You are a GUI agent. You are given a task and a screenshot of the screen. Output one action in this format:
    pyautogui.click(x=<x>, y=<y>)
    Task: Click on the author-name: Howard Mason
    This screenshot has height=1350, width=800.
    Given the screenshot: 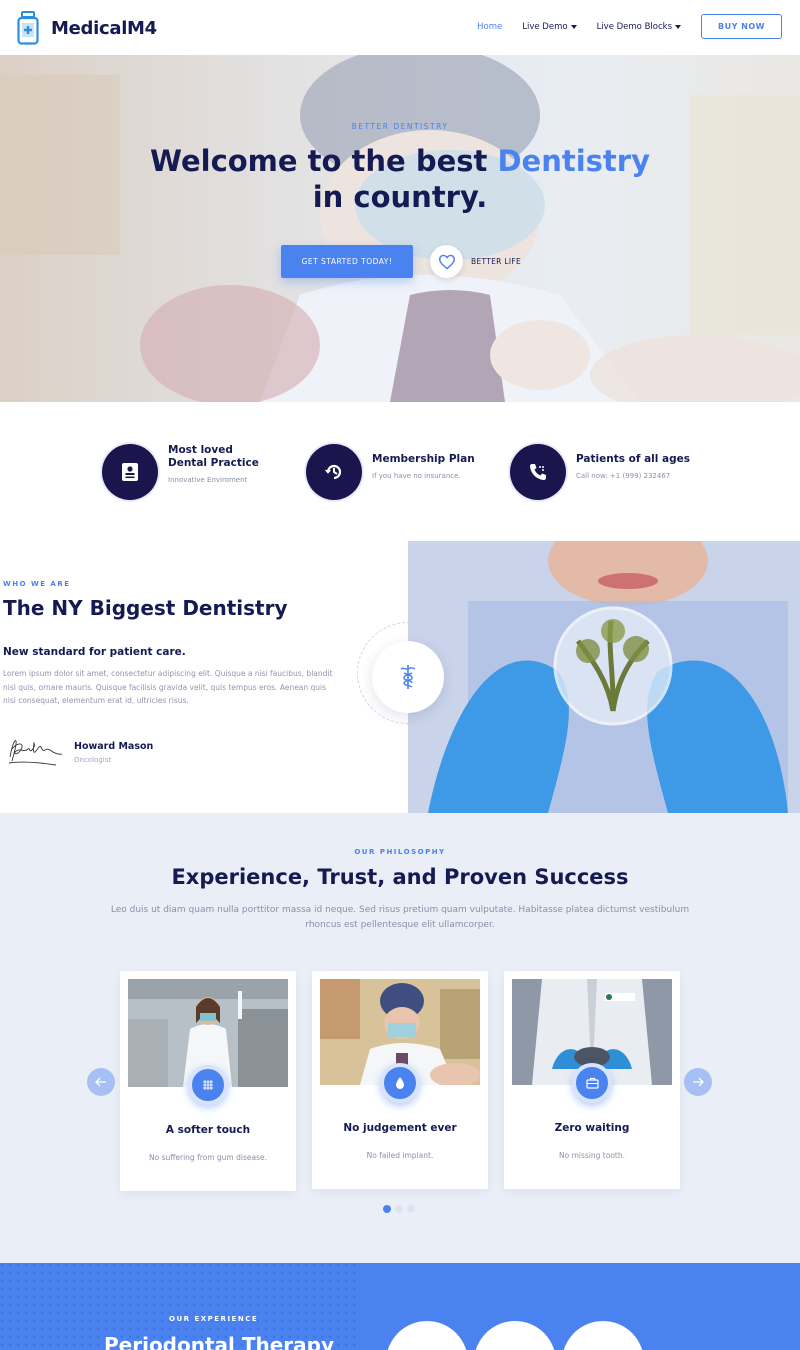 What is the action you would take?
    pyautogui.click(x=114, y=746)
    